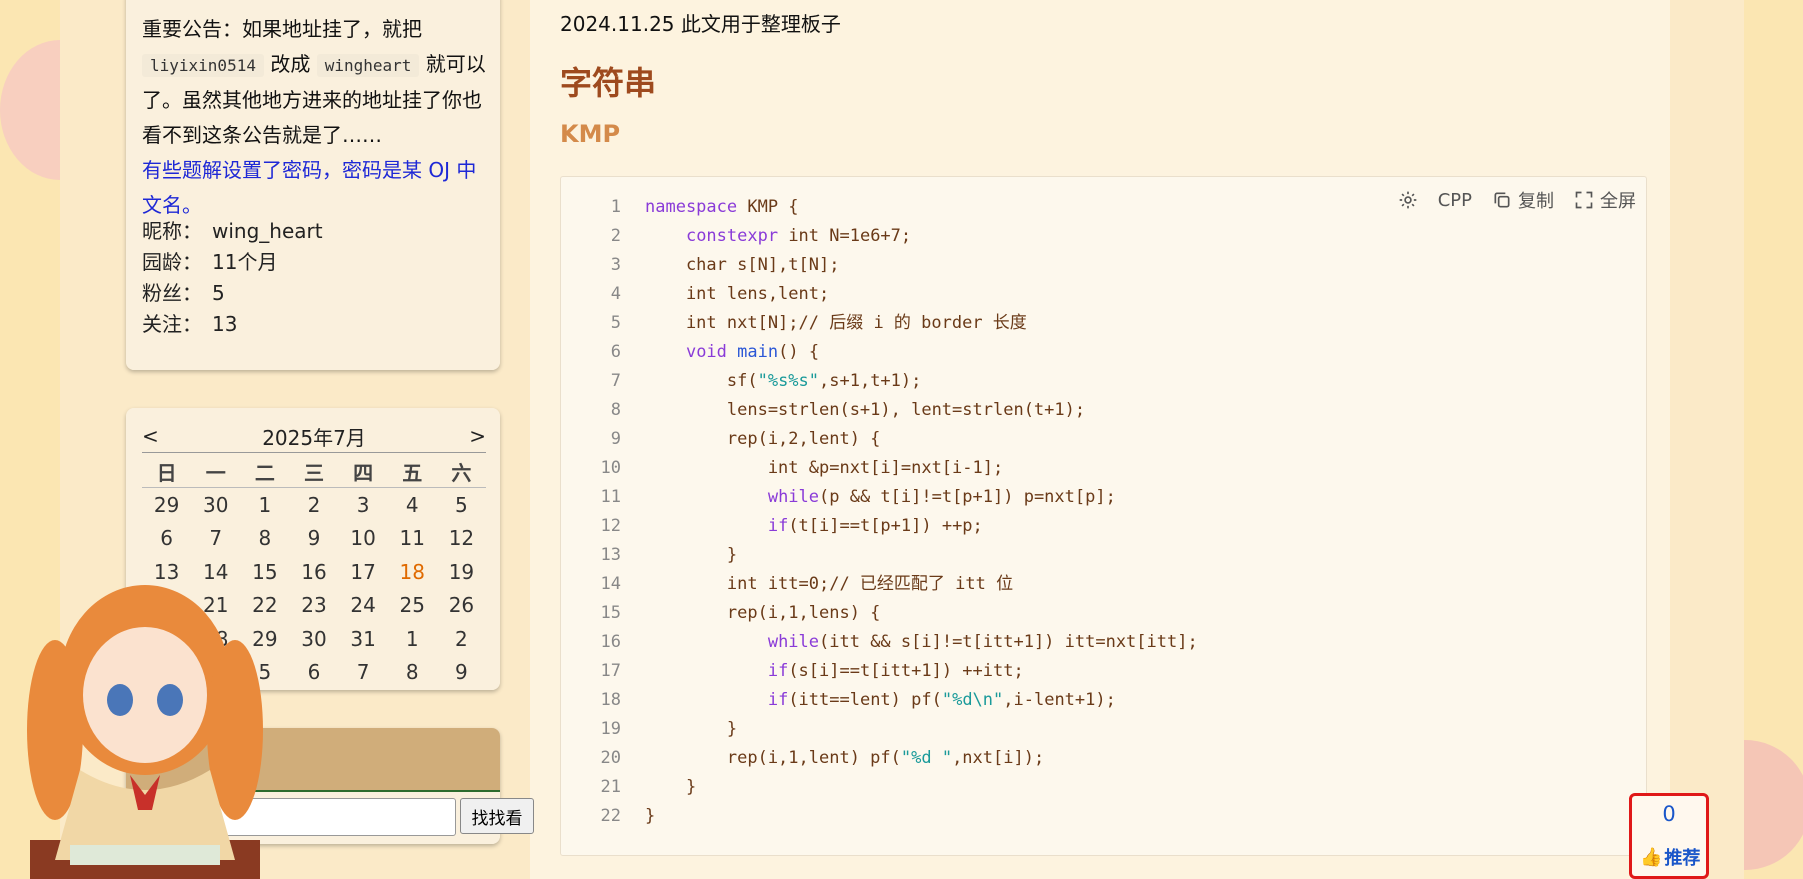  What do you see at coordinates (1103, 613) in the screenshot?
I see `code-line: 15 rep(i,1,lens) {` at bounding box center [1103, 613].